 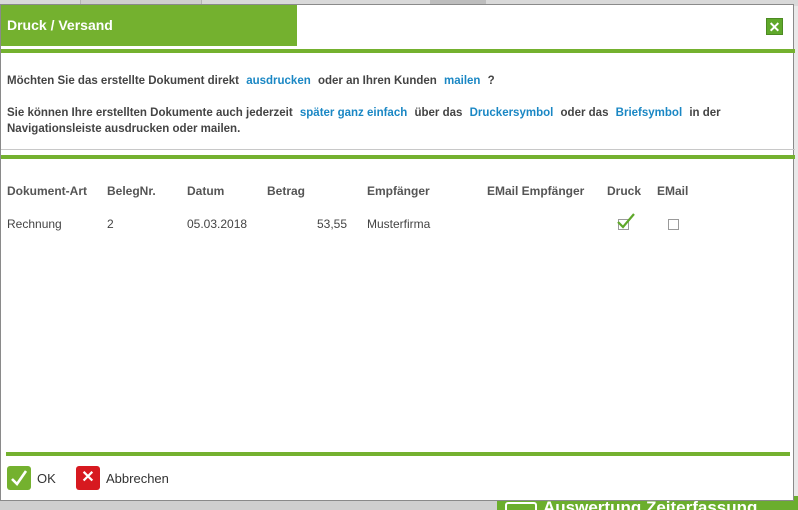 I want to click on column-header-number: BelegNr., so click(x=131, y=191).